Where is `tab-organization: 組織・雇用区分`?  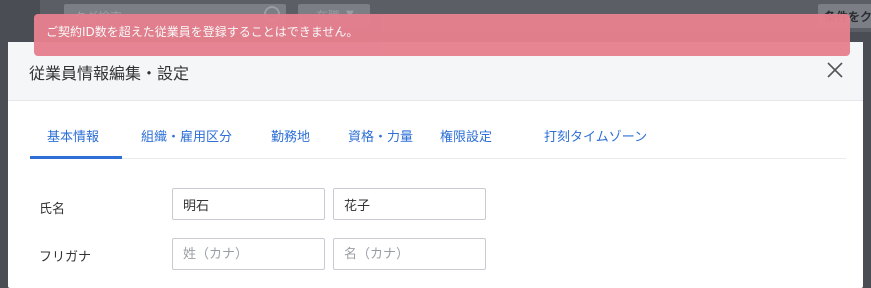 tab-organization: 組織・雇用区分 is located at coordinates (186, 135).